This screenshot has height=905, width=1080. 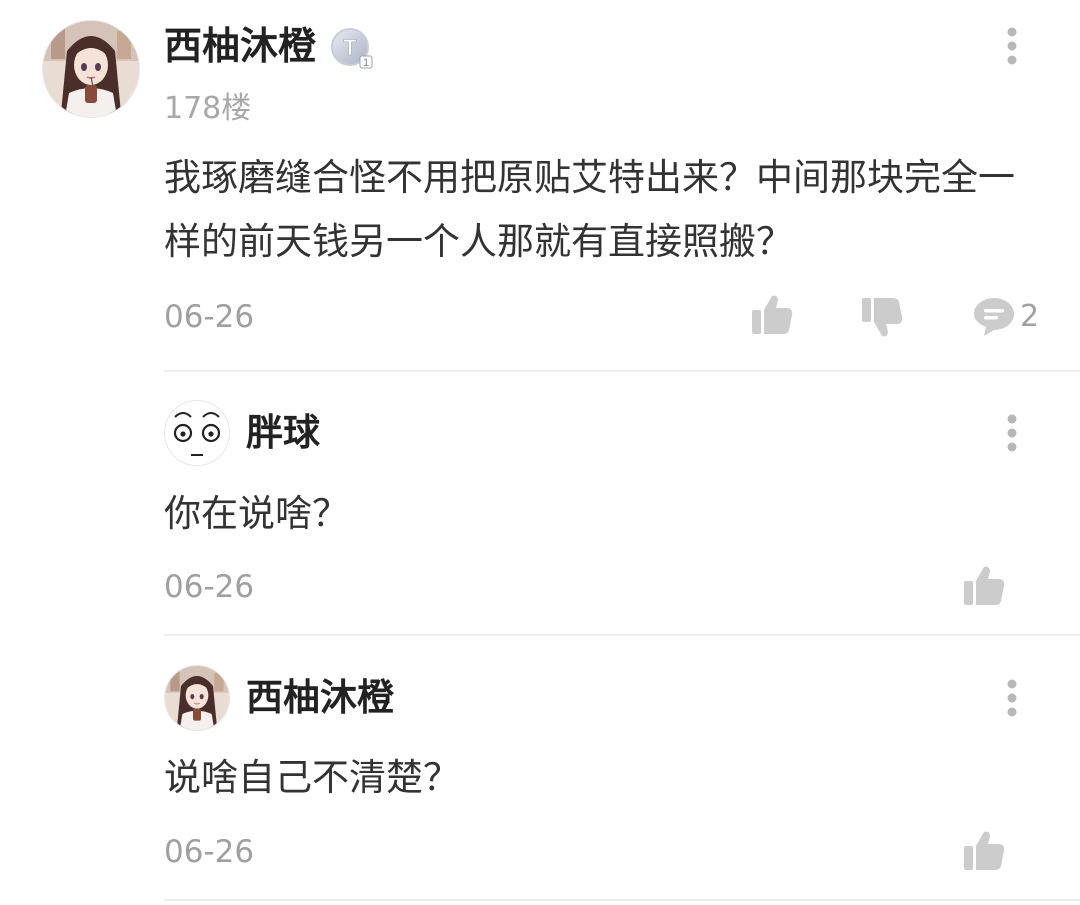 I want to click on reply-count: 2, so click(x=1030, y=316).